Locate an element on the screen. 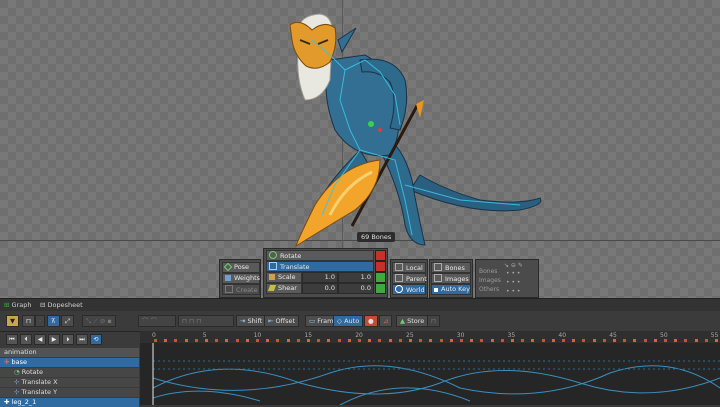  to-start-button: ⏮ is located at coordinates (12, 339).